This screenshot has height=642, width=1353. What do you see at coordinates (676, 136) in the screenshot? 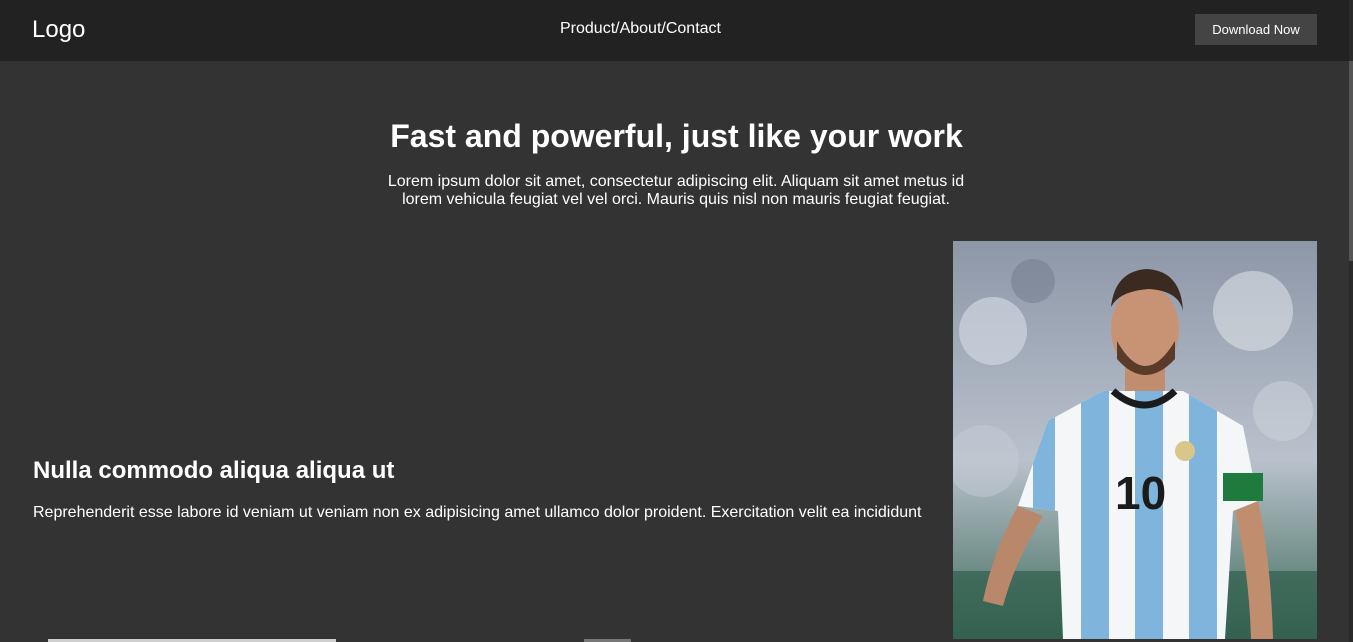
I see `hero-title: Fast and powerful, just like your work` at bounding box center [676, 136].